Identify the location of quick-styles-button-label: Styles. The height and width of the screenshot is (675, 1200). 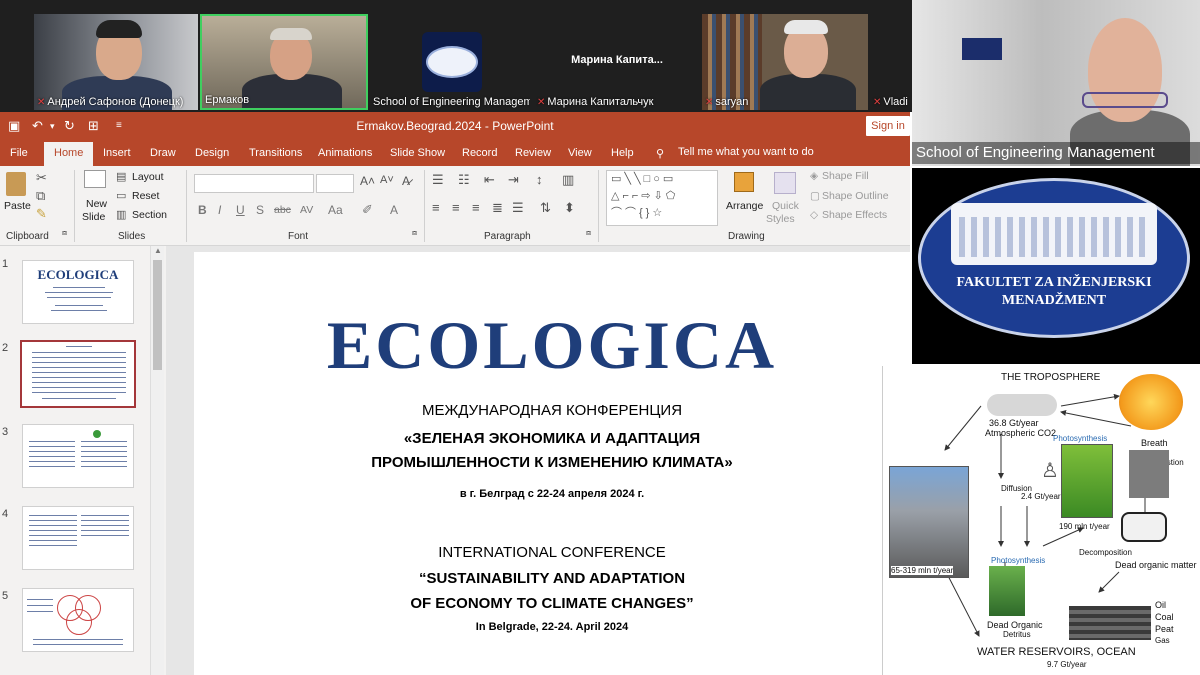
(780, 219).